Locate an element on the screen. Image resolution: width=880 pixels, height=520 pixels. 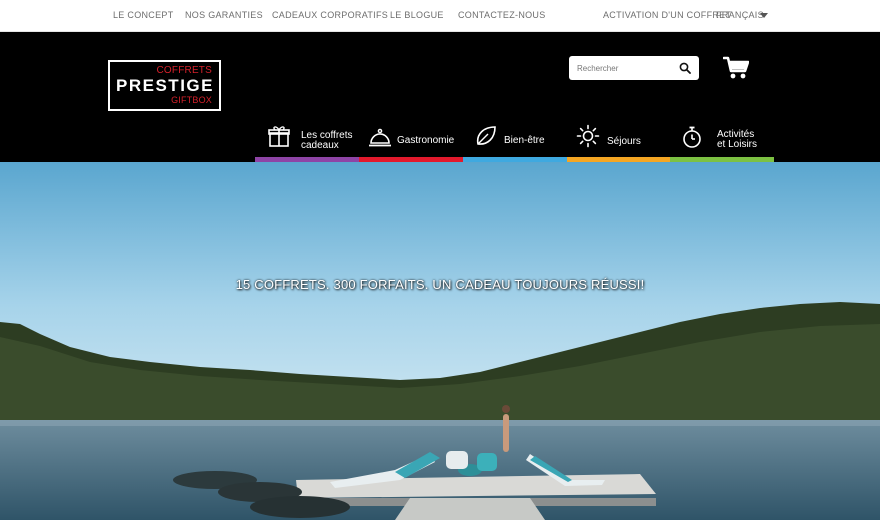
link-nos-garanties: NOS GARANTIES is located at coordinates (224, 15).